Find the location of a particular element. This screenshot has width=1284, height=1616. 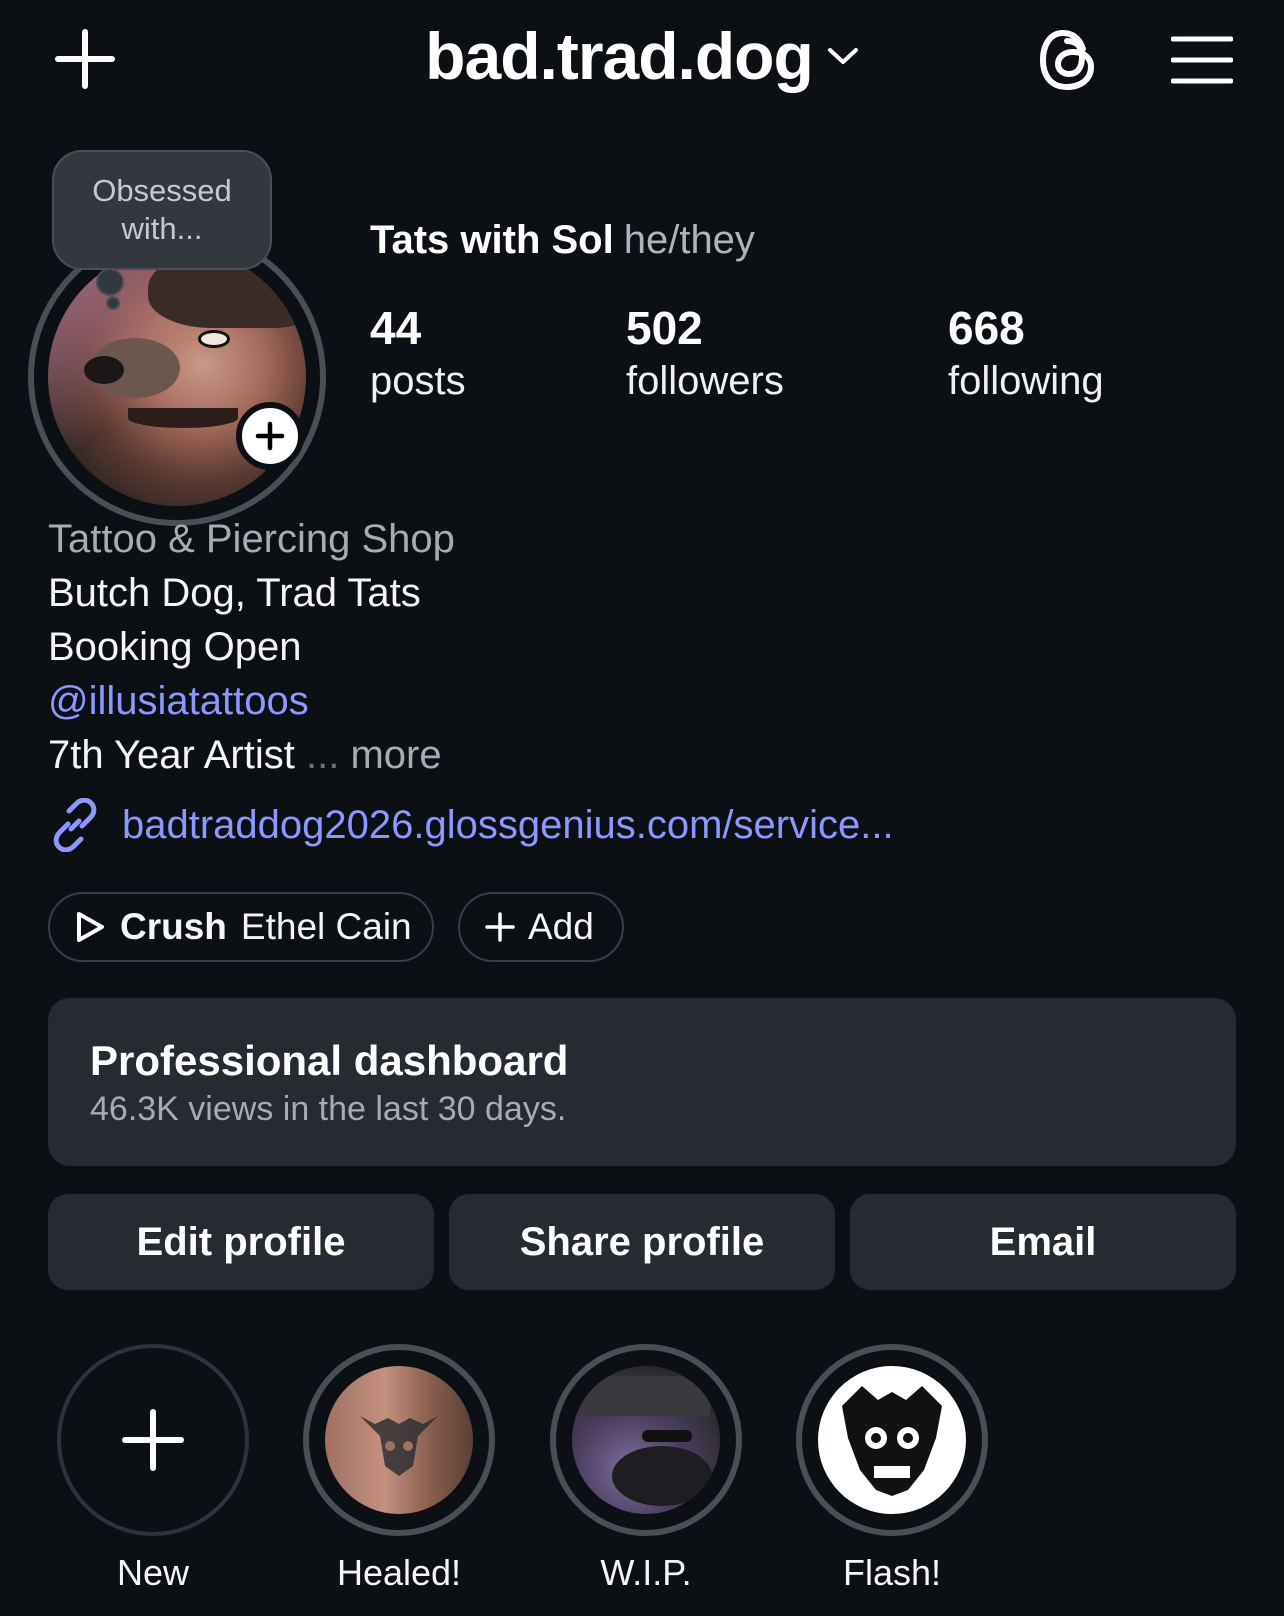

music-pill: Crush Ethel Cain is located at coordinates (241, 927).